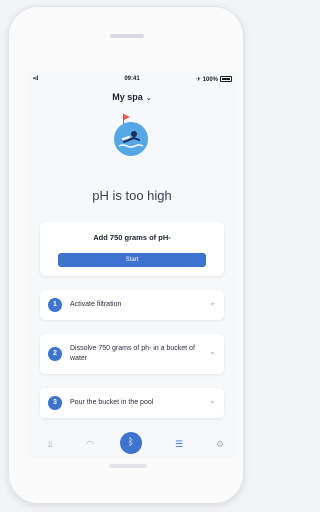 The height and width of the screenshot is (512, 320). I want to click on bottom-tab-bar: ⫫ ◠ ᛒ ☰ ⚙, so click(132, 444).